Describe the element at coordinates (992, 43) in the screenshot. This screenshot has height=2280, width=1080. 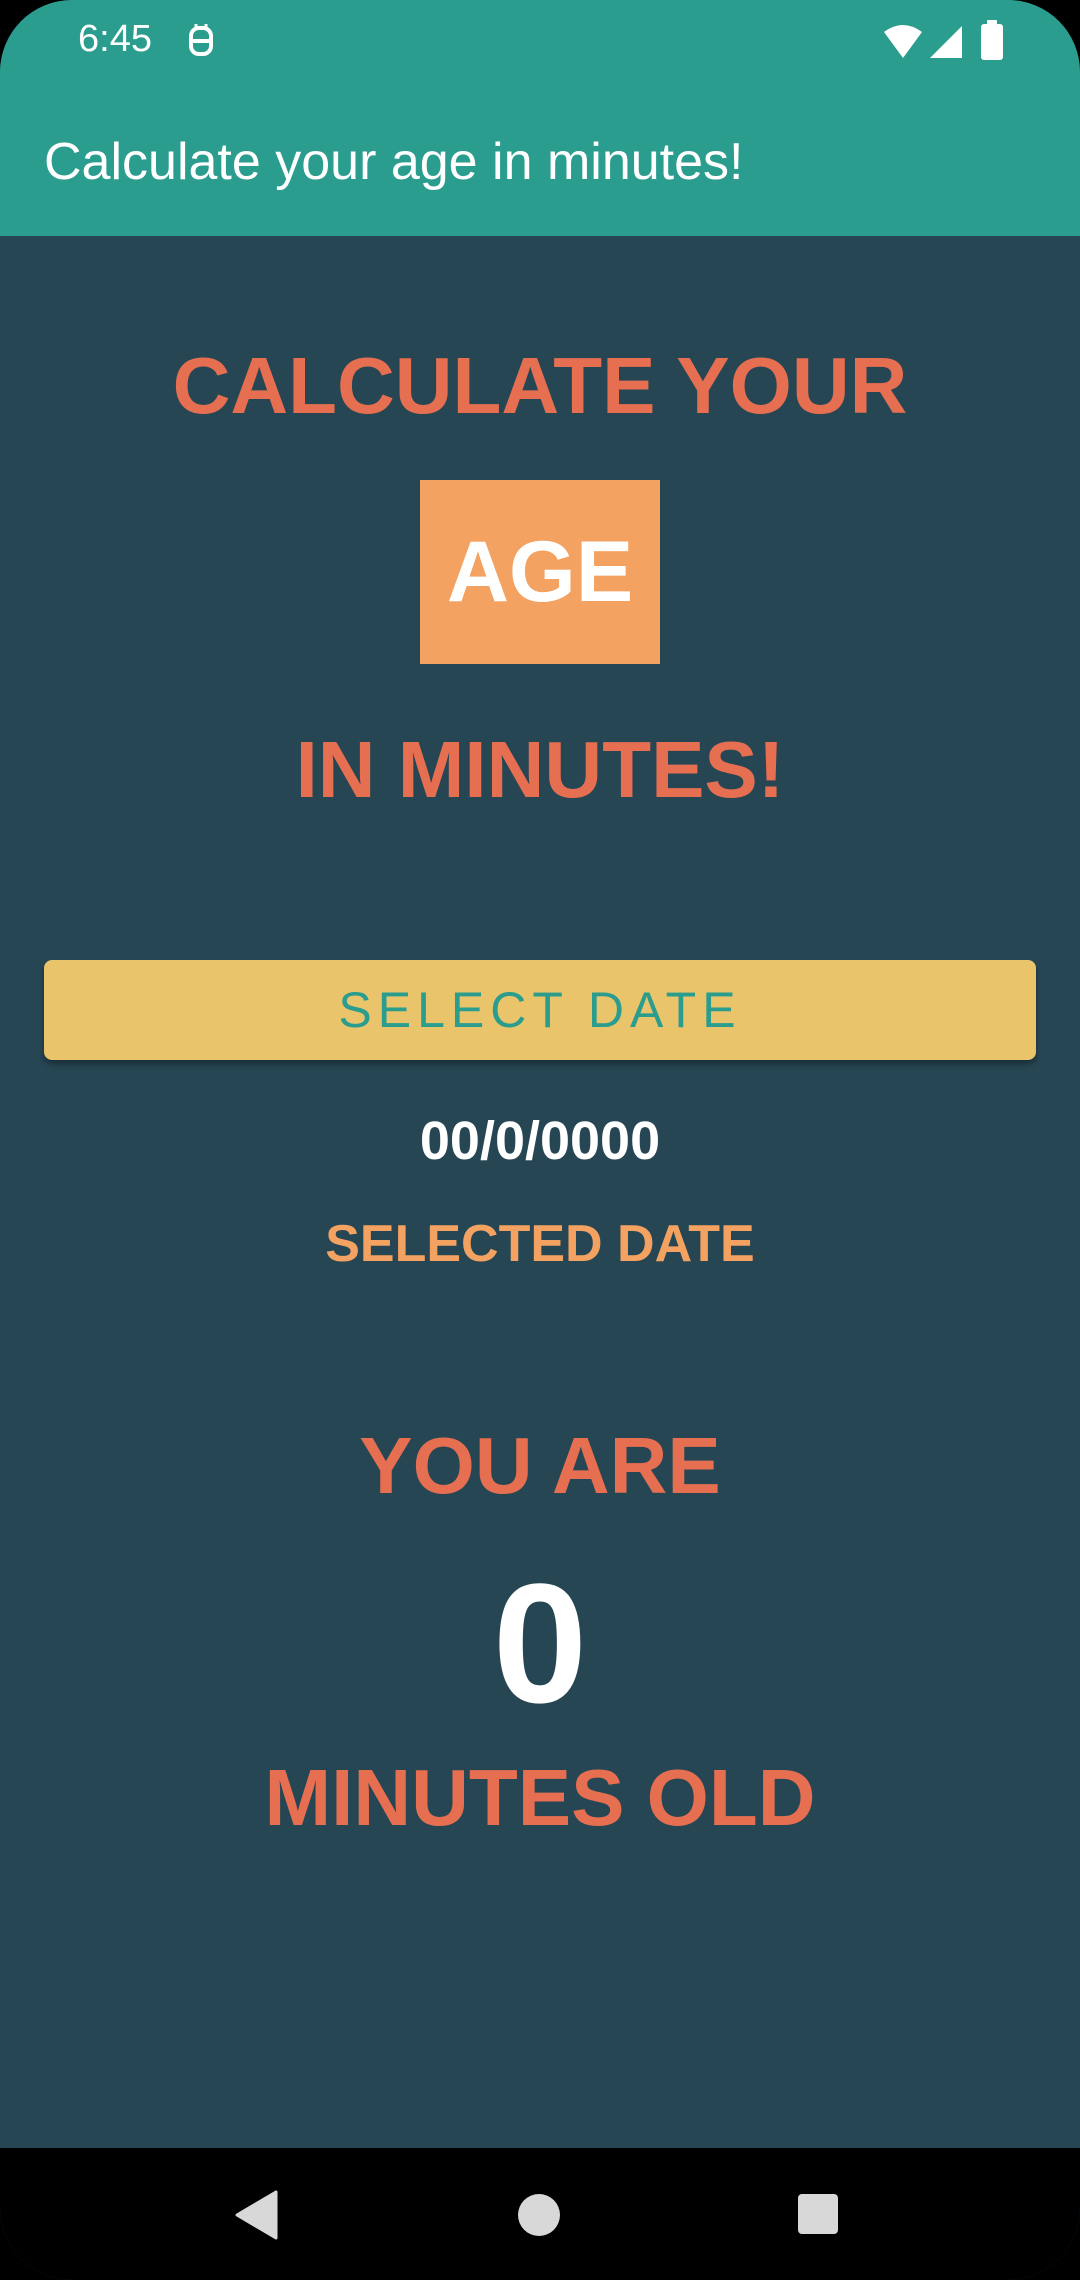
I see `battery-icon` at that location.